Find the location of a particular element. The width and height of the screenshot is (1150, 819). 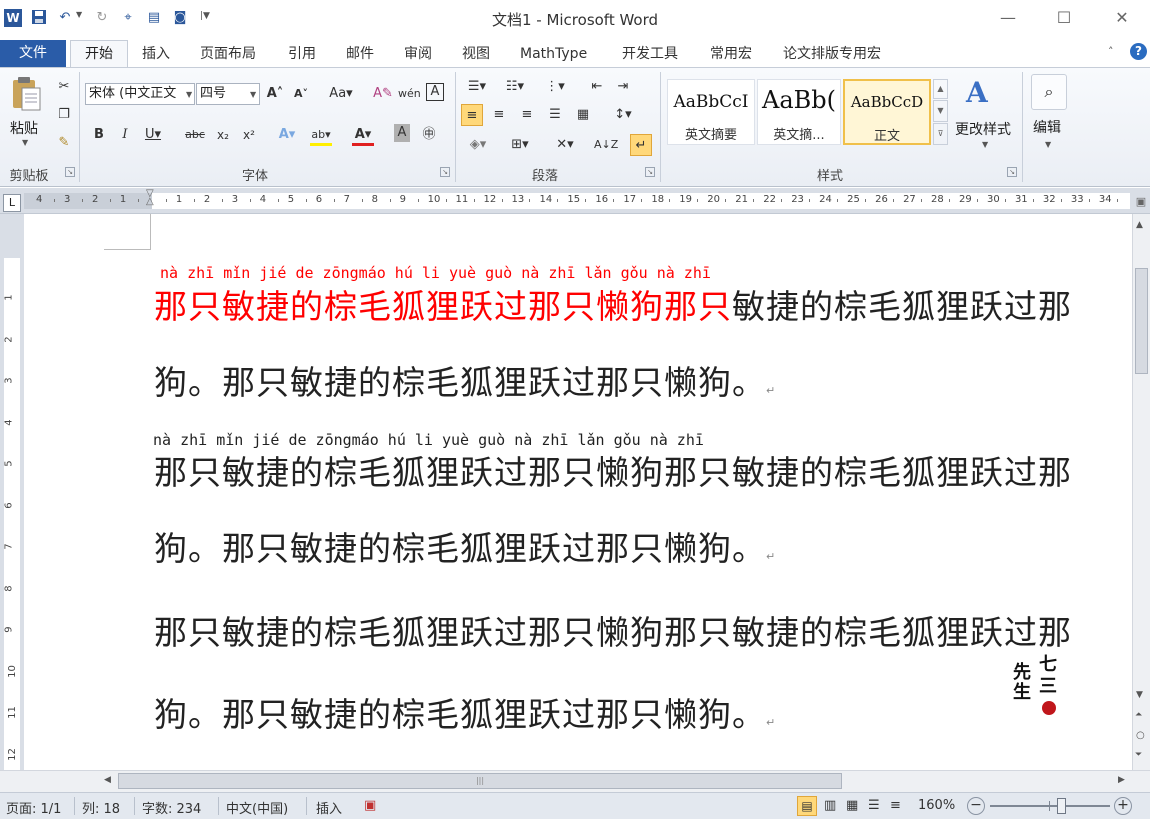

phonetic-guide-icon: wén is located at coordinates (409, 94).